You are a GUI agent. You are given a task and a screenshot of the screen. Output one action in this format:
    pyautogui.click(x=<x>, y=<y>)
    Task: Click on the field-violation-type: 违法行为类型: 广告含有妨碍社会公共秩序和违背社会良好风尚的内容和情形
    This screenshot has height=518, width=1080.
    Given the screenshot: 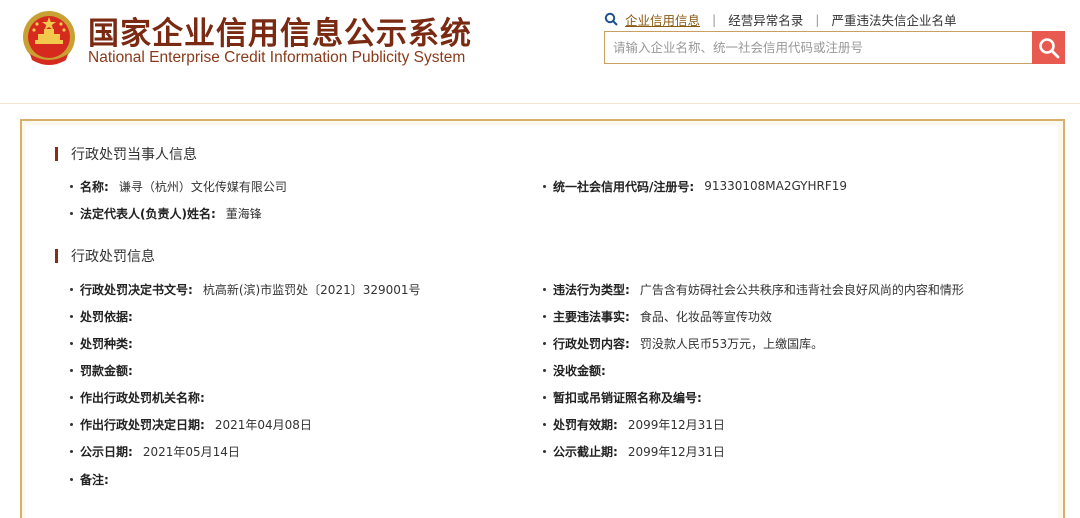 What is the action you would take?
    pyautogui.click(x=753, y=289)
    